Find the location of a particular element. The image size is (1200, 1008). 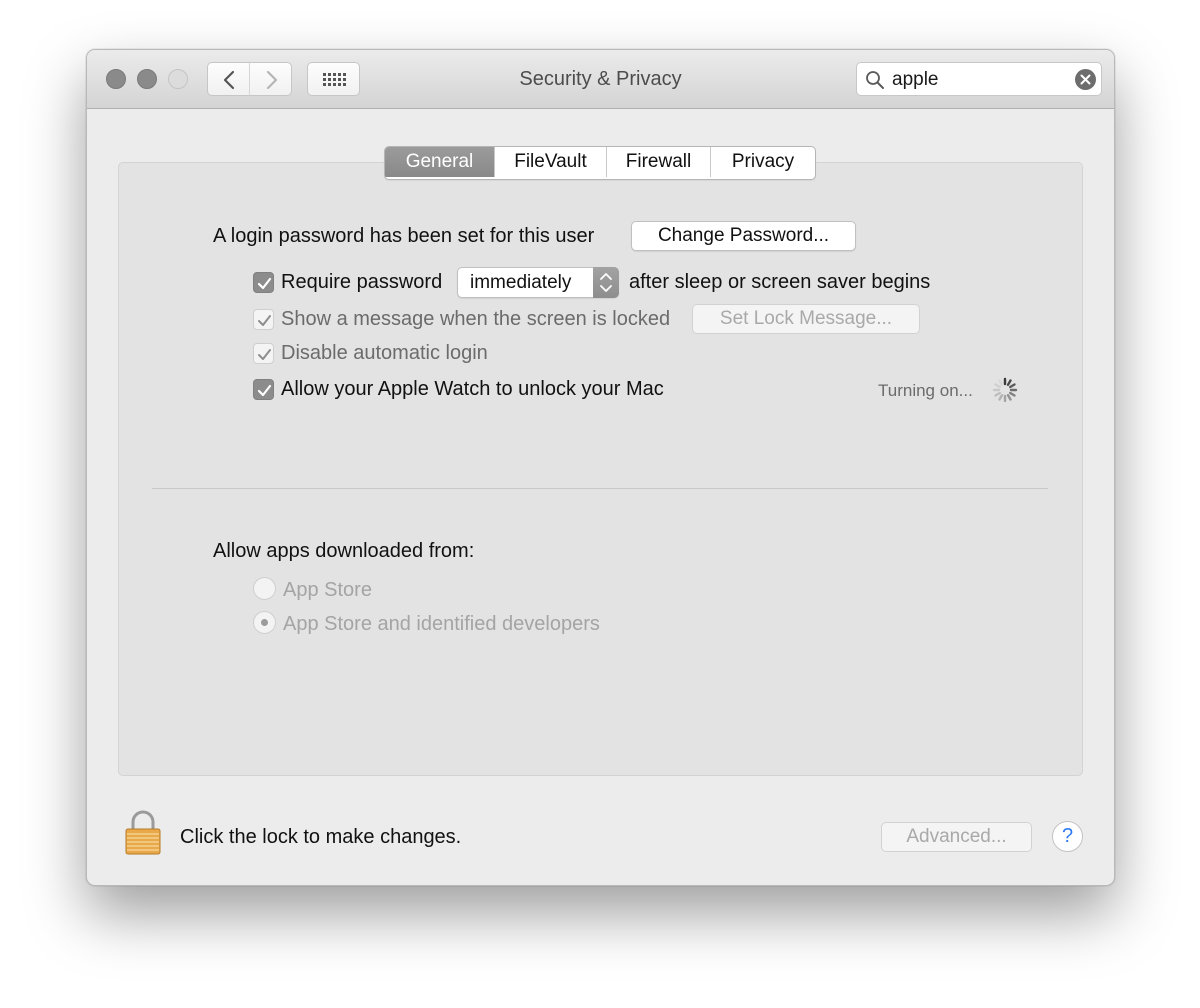

require-password-label: Require password is located at coordinates (362, 282).